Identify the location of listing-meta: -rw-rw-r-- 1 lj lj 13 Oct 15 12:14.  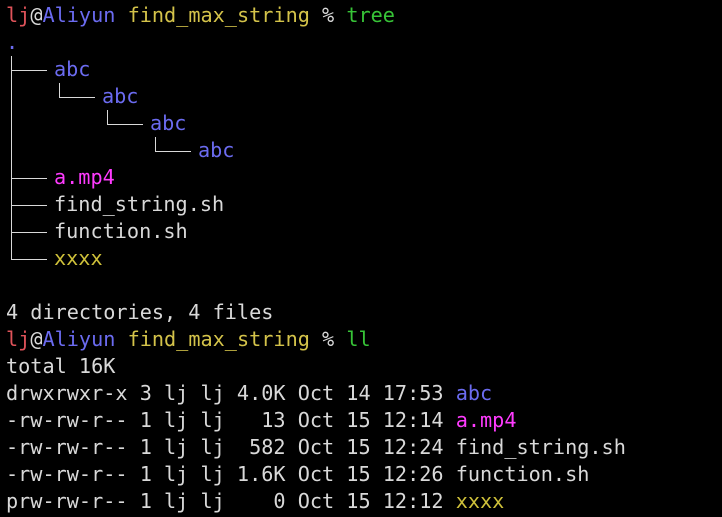
(231, 420).